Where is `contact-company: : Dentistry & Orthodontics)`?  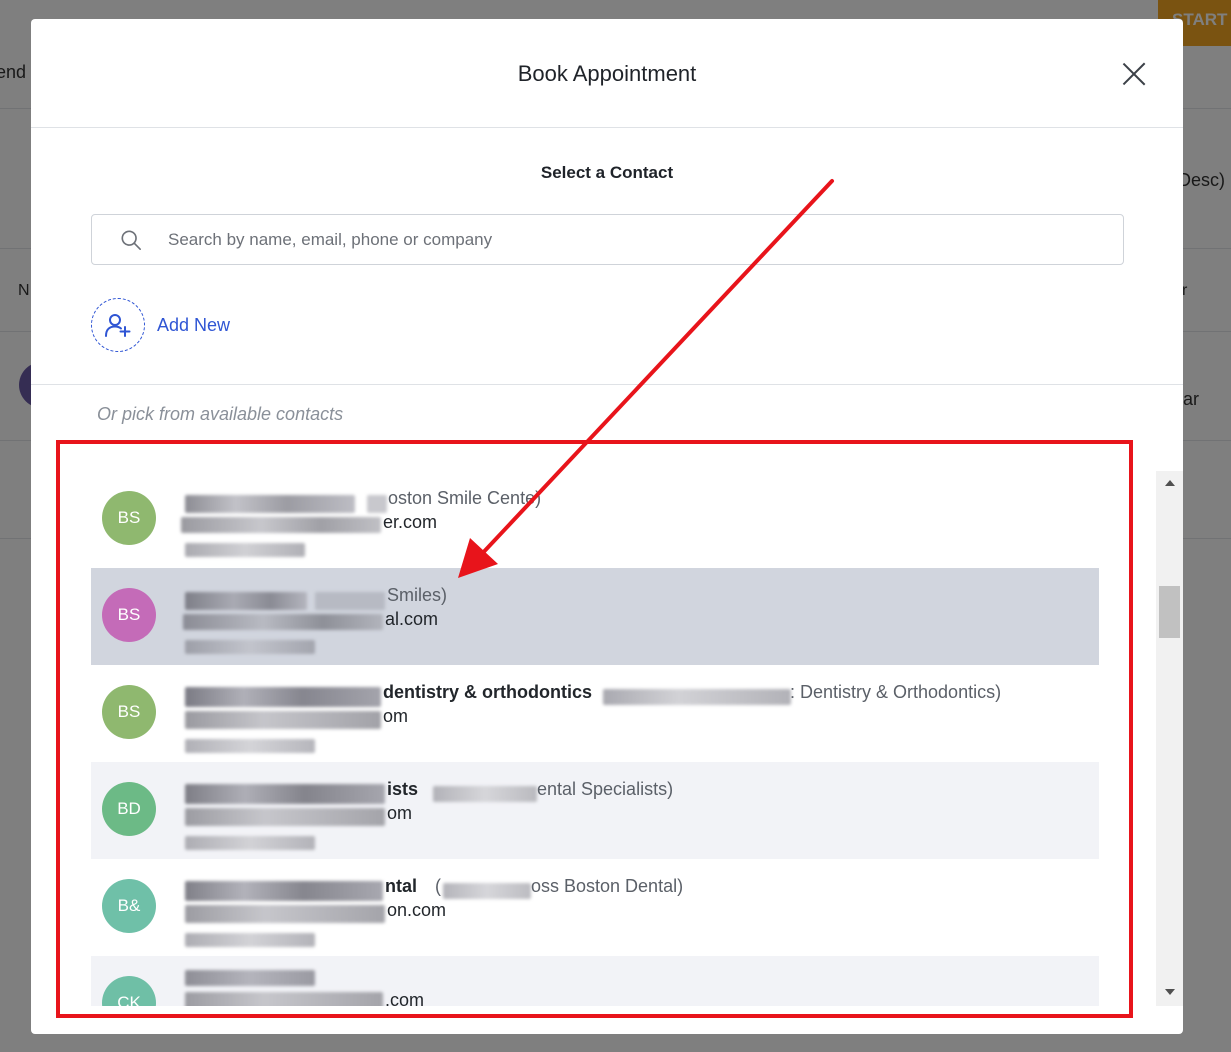 contact-company: : Dentistry & Orthodontics) is located at coordinates (896, 692).